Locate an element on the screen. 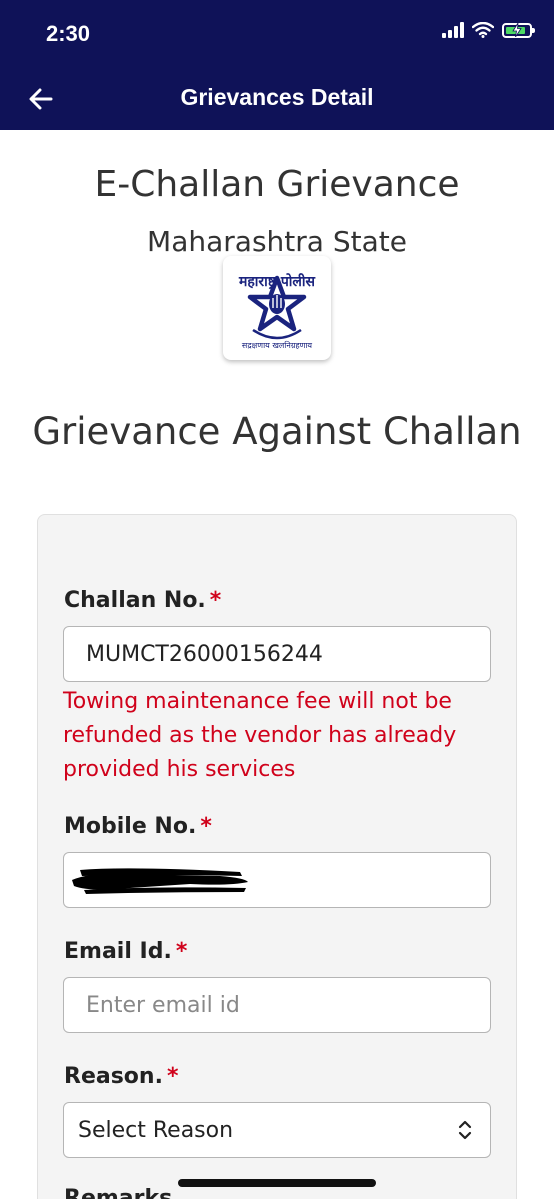 The height and width of the screenshot is (1199, 554). mobile-no-label: Mobile No. * is located at coordinates (138, 826).